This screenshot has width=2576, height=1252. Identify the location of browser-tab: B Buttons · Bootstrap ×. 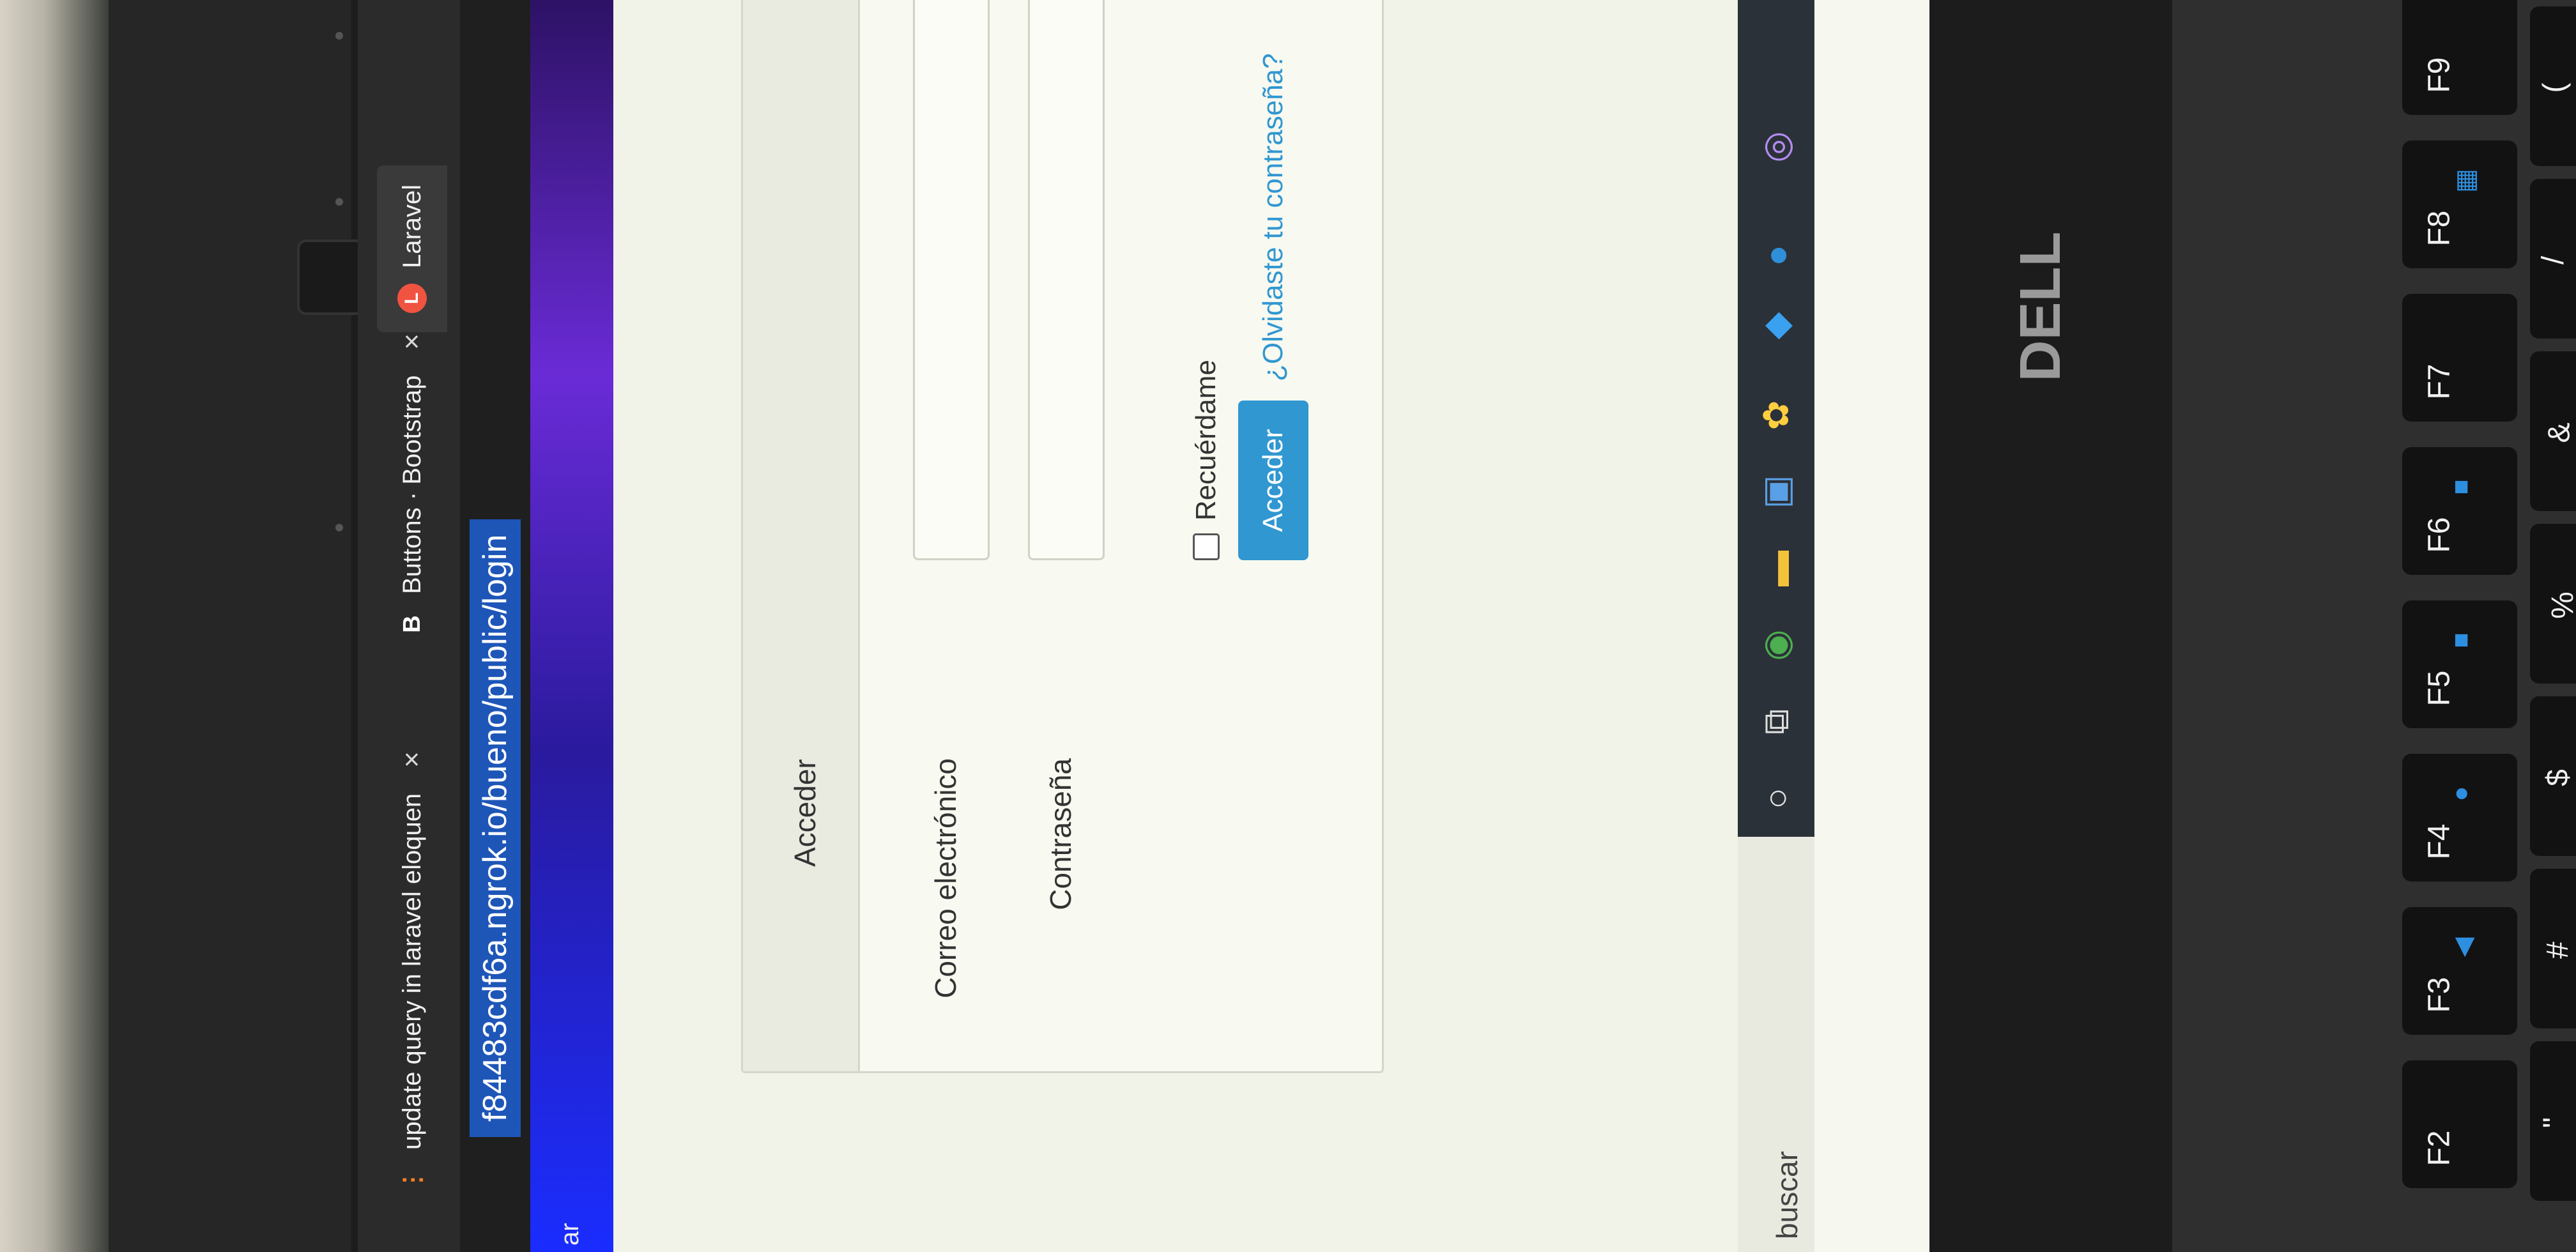
(412, 486).